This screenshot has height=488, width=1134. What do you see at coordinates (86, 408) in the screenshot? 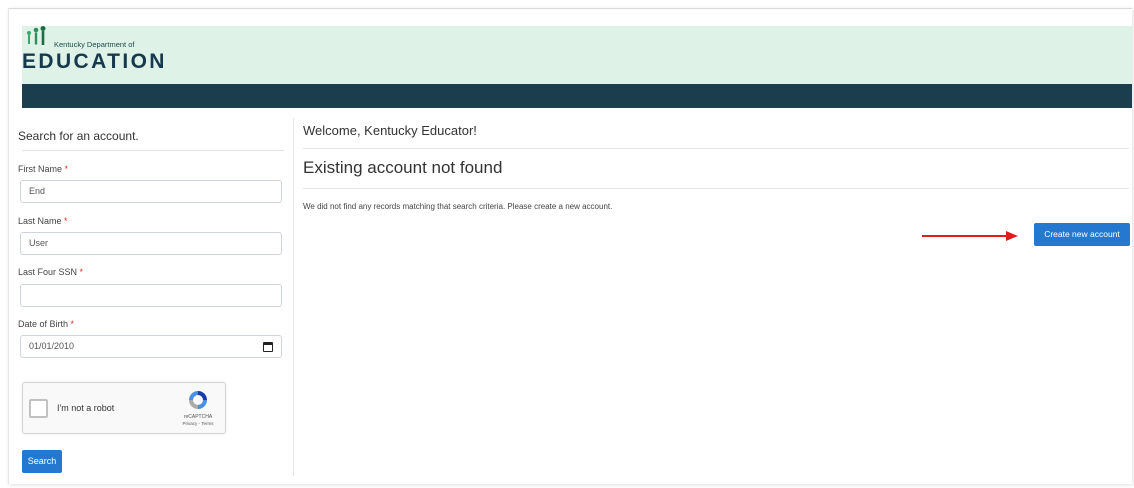
I see `recaptcha-label: I'm not a robot` at bounding box center [86, 408].